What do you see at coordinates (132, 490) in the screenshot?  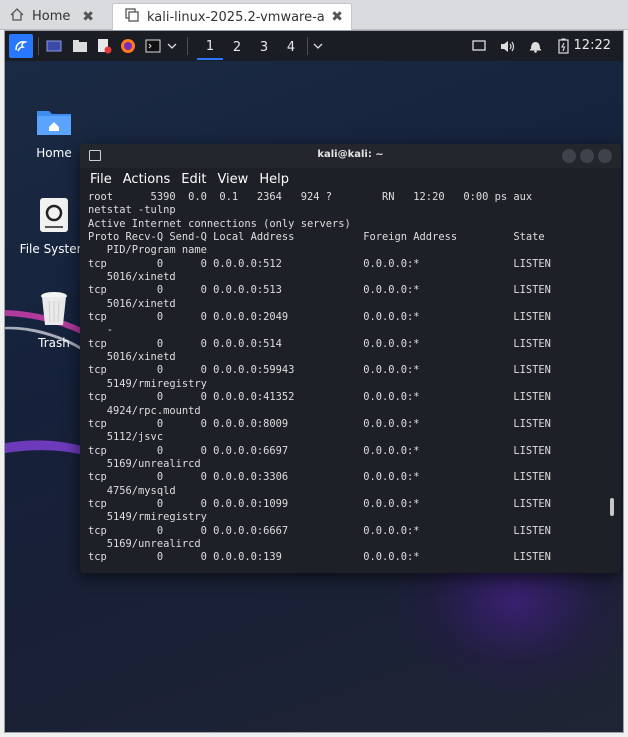 I see `terminal-line: 4756/mysqld` at bounding box center [132, 490].